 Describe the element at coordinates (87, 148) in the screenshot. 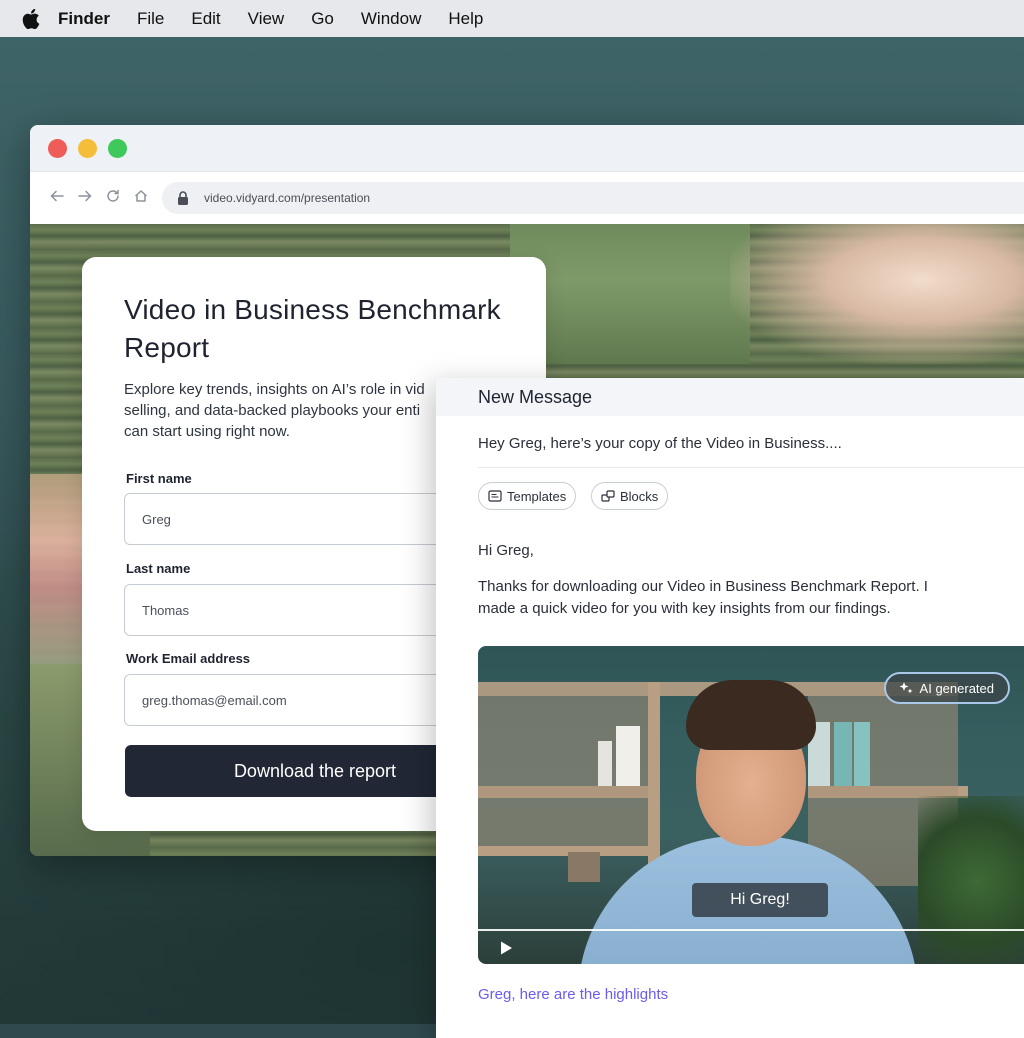

I see `minimize-window-button` at that location.